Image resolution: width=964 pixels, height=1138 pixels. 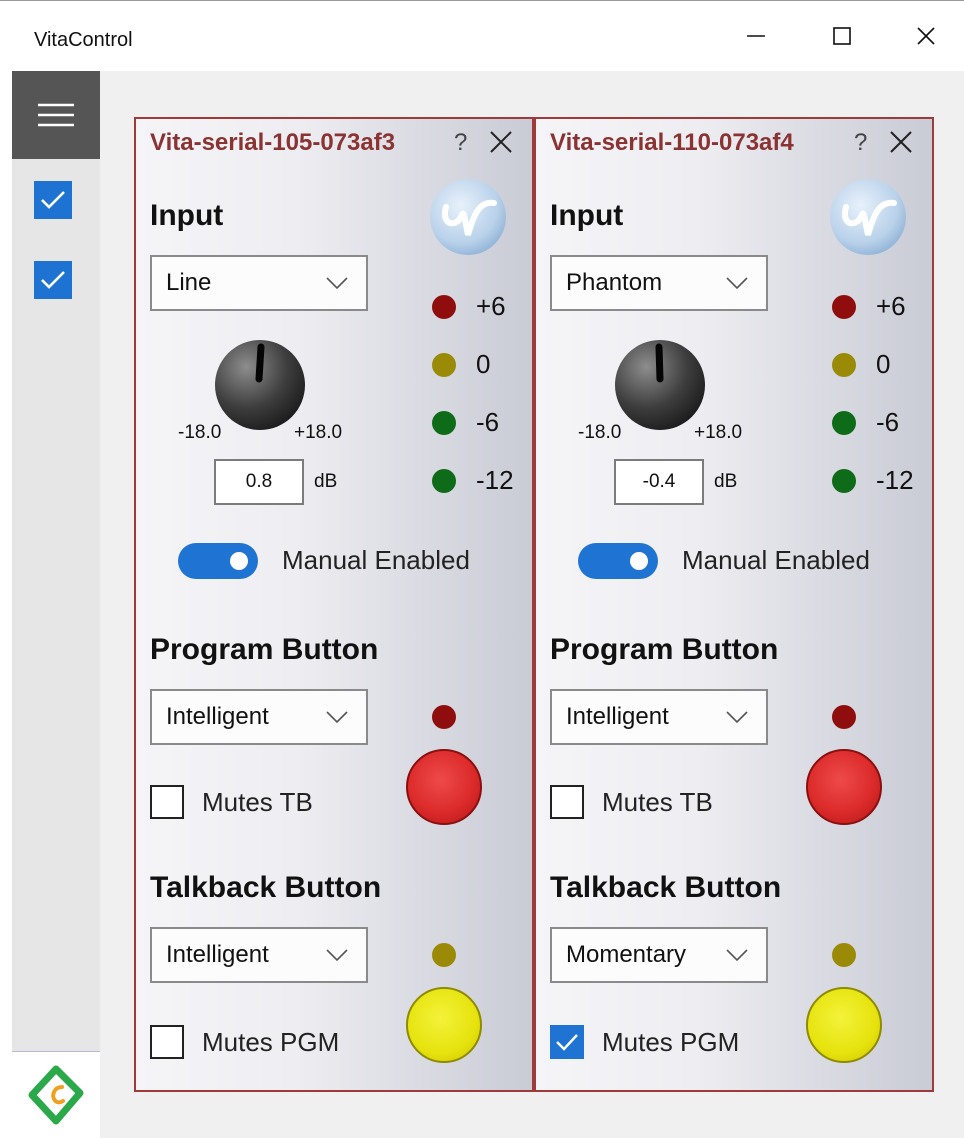 I want to click on gain-value-field: -0.4, so click(x=659, y=482).